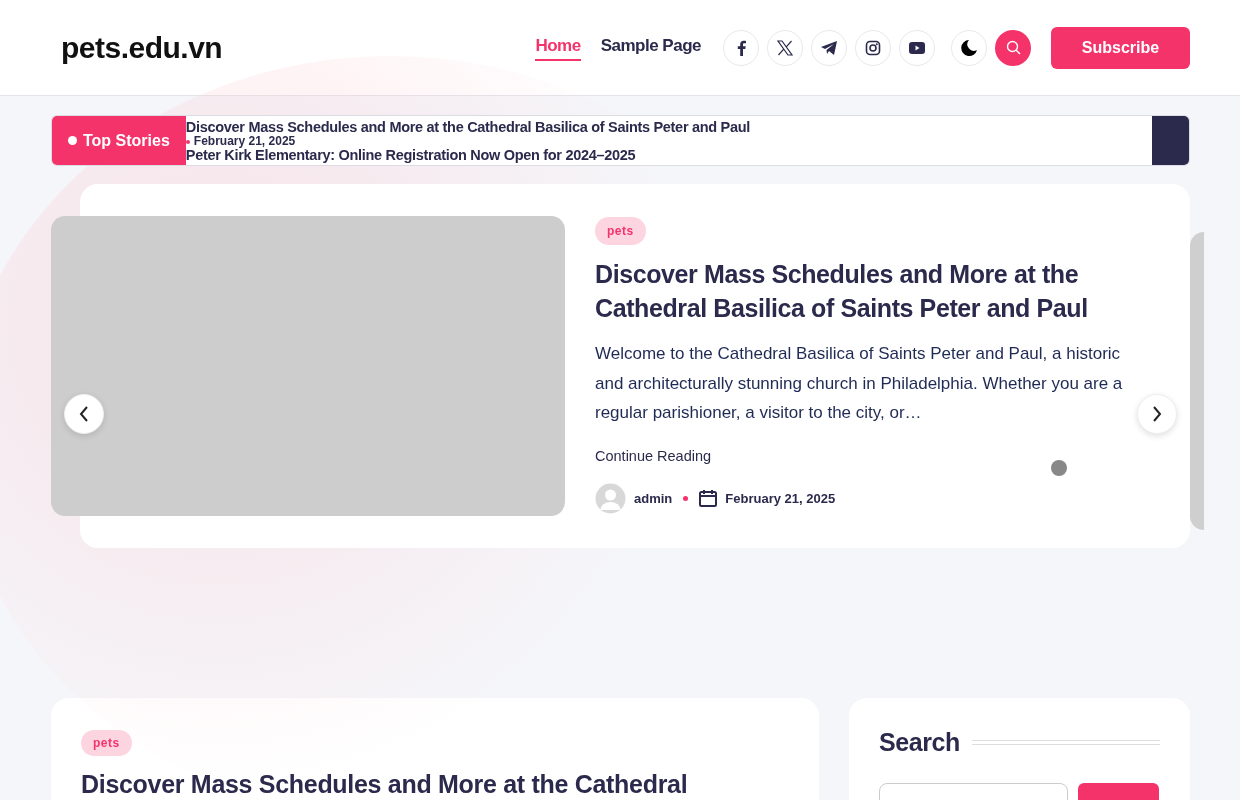 Image resolution: width=1240 pixels, height=800 pixels. I want to click on nav-link: Home, so click(558, 47).